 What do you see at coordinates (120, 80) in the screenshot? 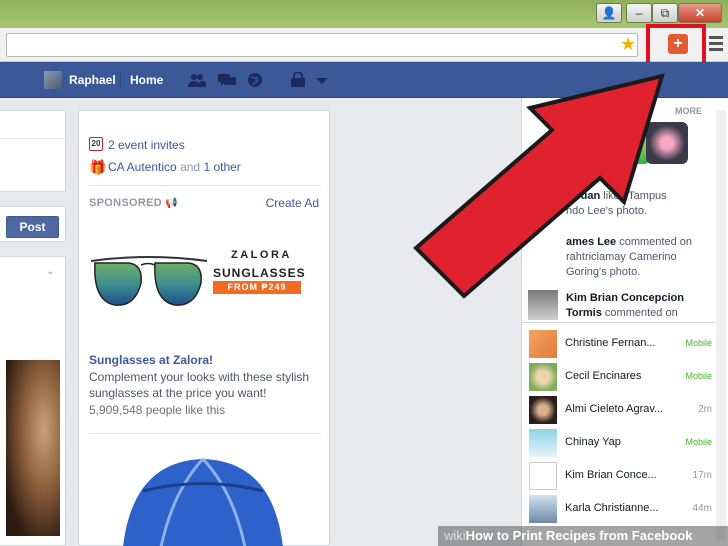
I see `header-separator` at bounding box center [120, 80].